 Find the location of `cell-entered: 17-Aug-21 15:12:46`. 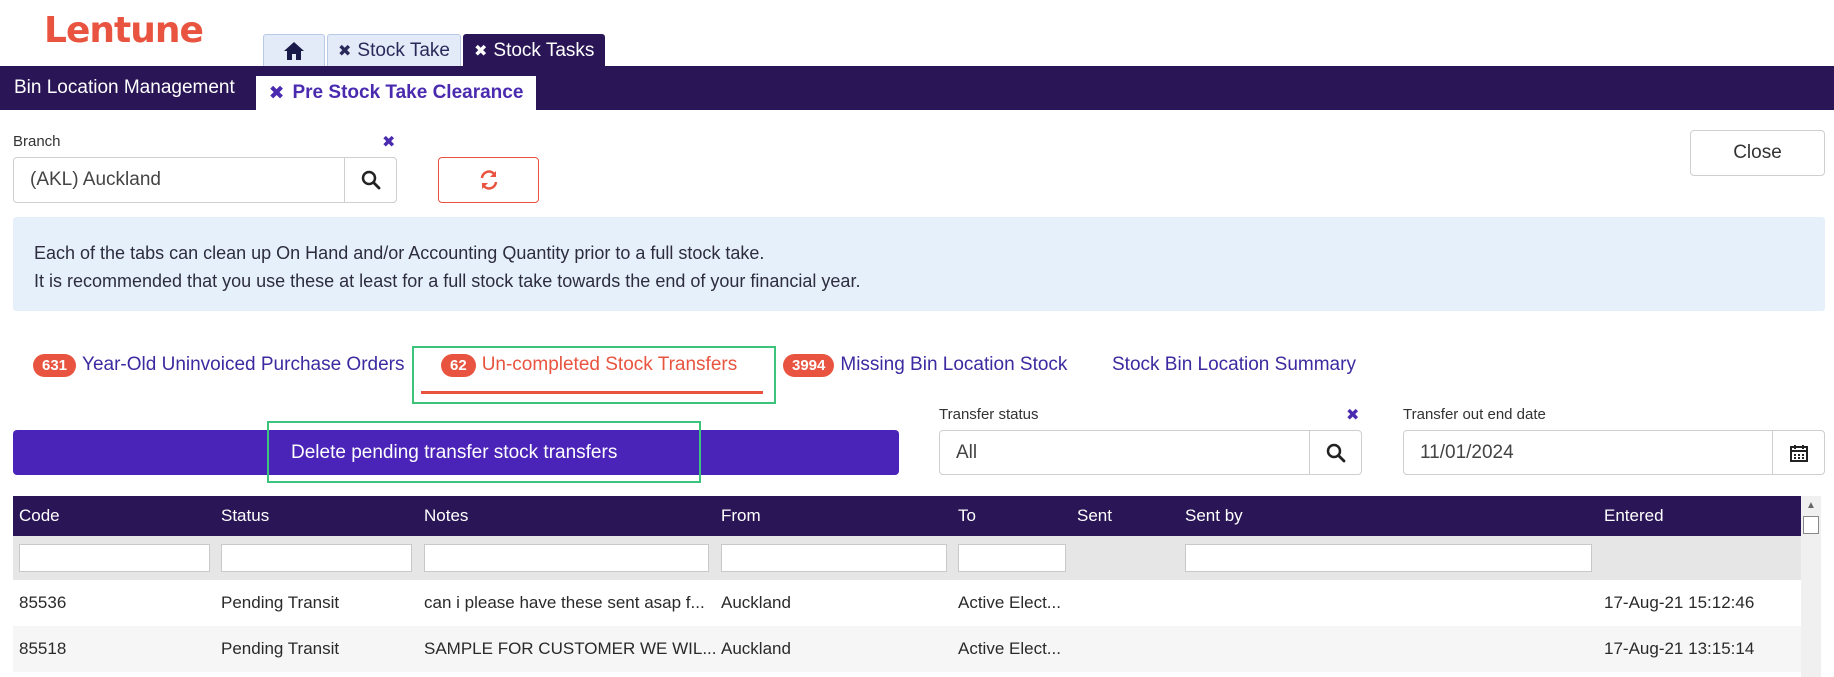

cell-entered: 17-Aug-21 15:12:46 is located at coordinates (1679, 602).